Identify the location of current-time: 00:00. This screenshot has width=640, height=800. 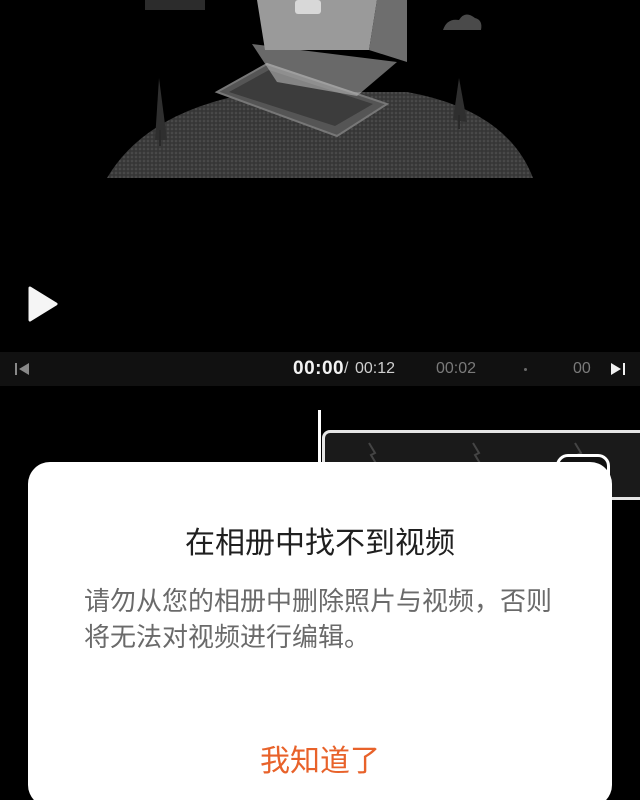
(319, 368).